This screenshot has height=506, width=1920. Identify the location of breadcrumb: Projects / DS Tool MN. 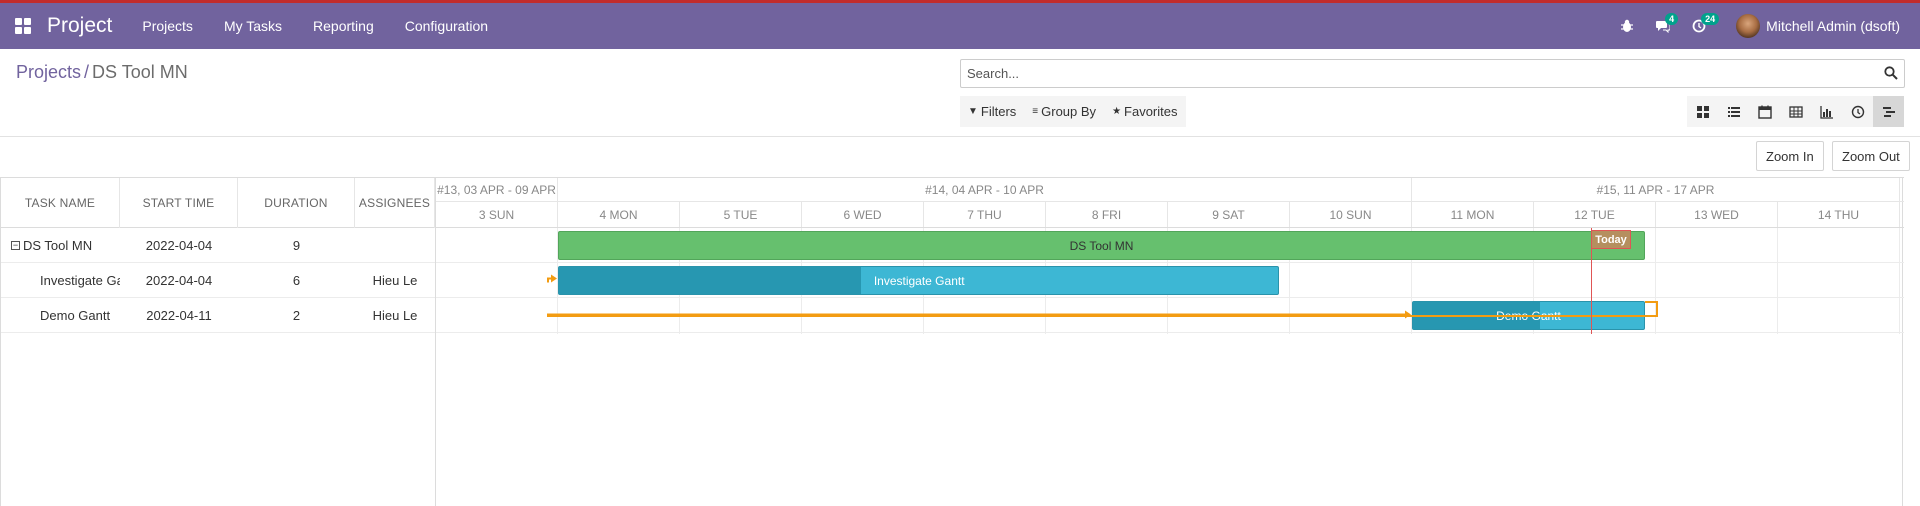
(102, 72).